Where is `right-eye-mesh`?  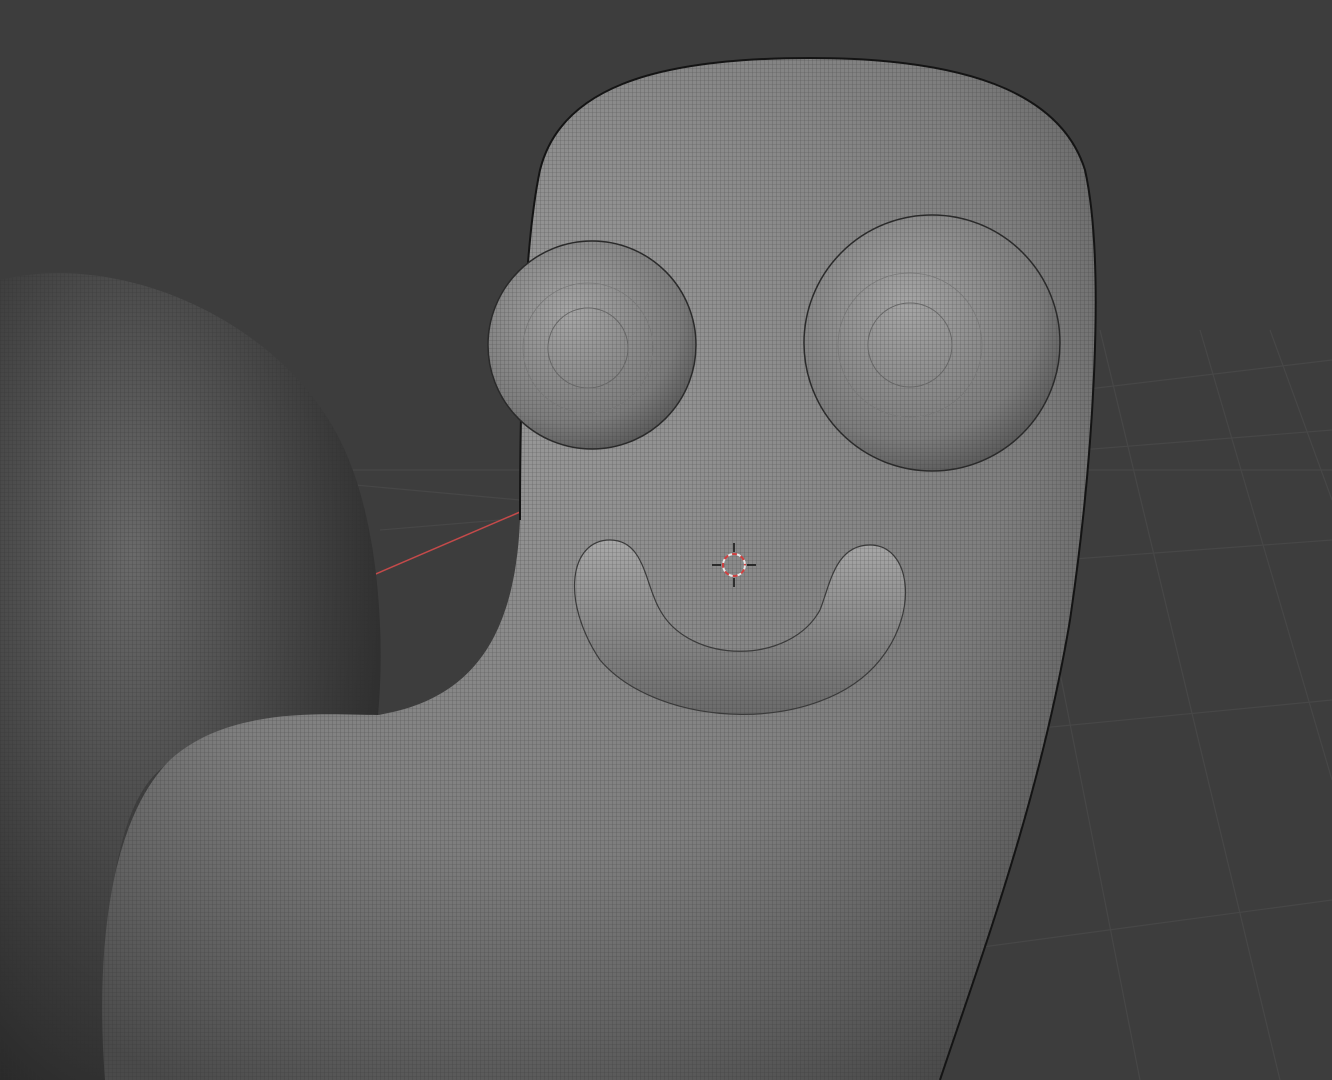
right-eye-mesh is located at coordinates (932, 343).